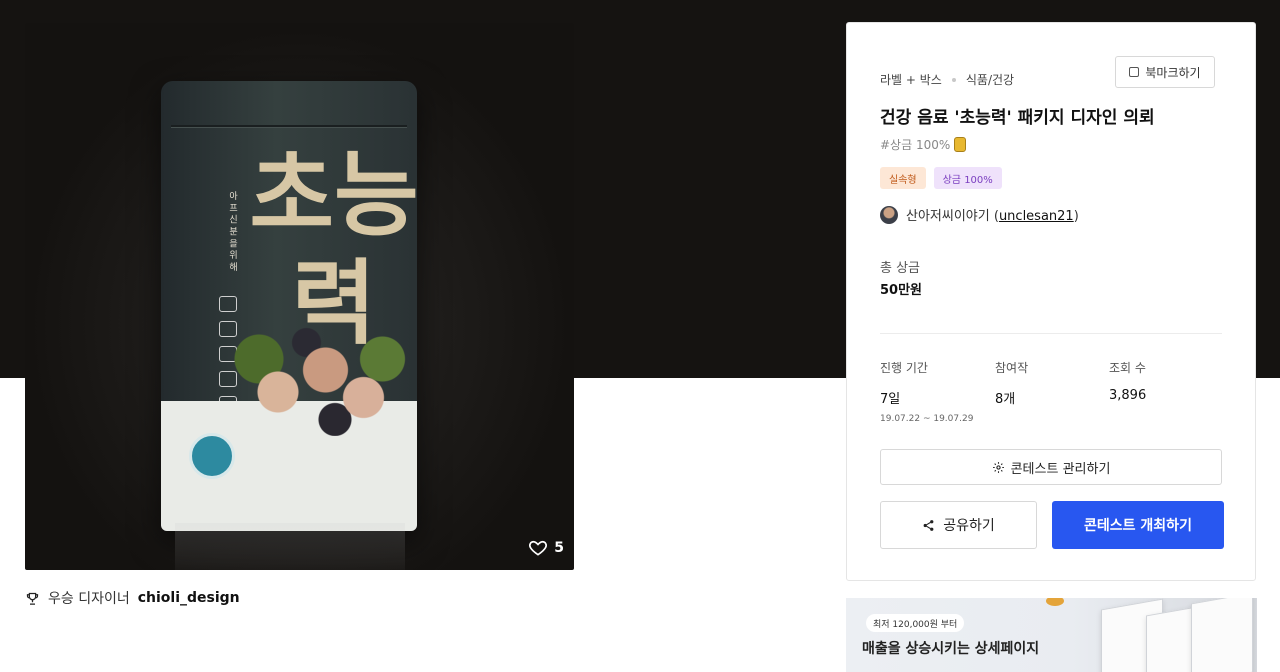  Describe the element at coordinates (967, 178) in the screenshot. I see `tag-prize: 상금 100%` at that location.